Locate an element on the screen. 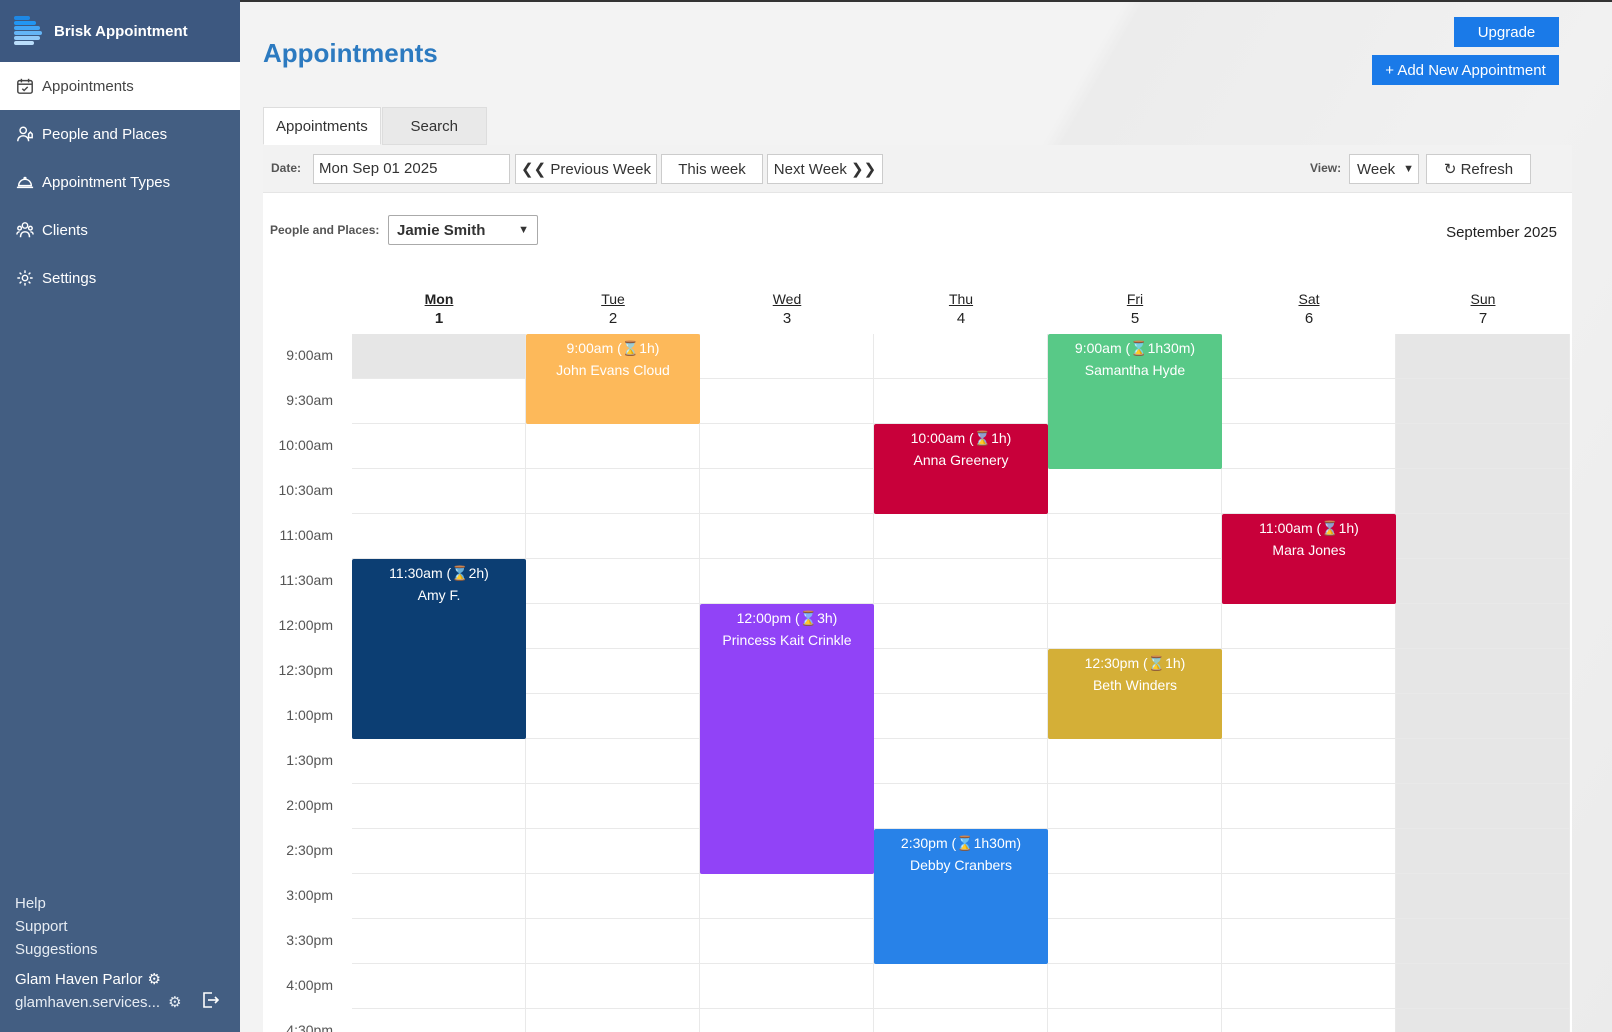 The height and width of the screenshot is (1032, 1612). day-header-thu: Thu 4 is located at coordinates (961, 309).